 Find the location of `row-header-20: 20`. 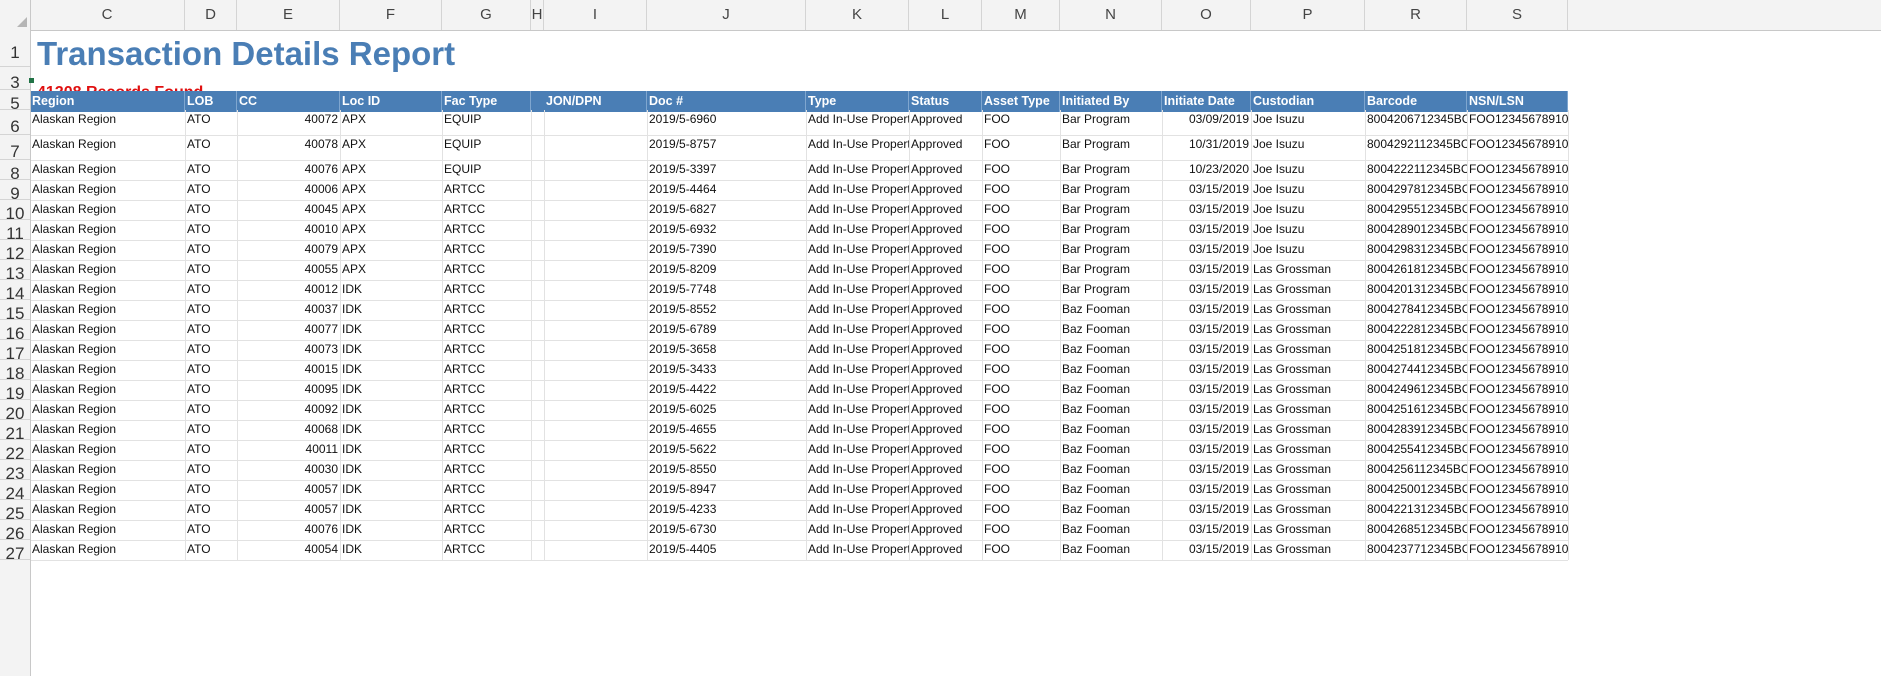

row-header-20: 20 is located at coordinates (15, 411).